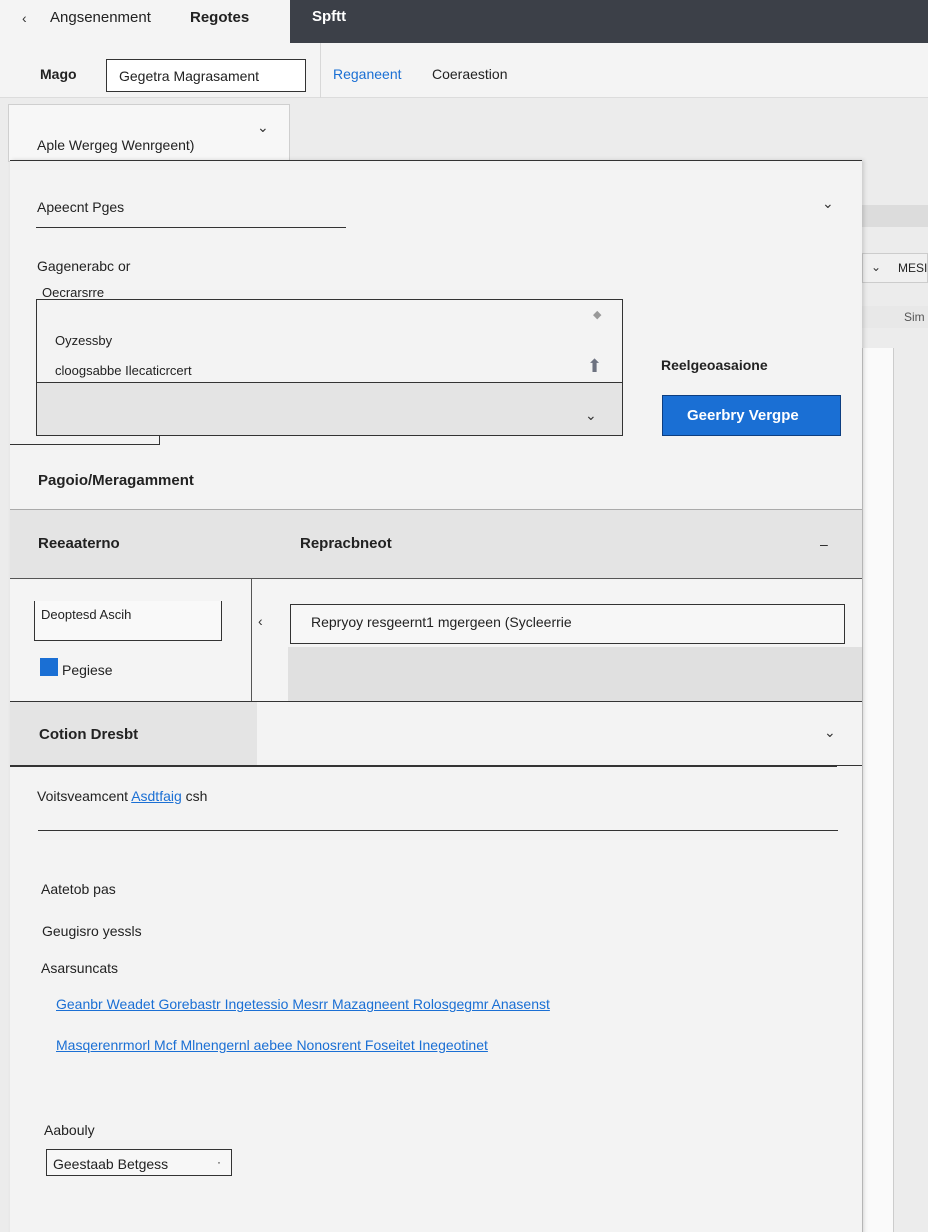 This screenshot has width=928, height=1232. What do you see at coordinates (270, 640) in the screenshot?
I see `pane-splitter` at bounding box center [270, 640].